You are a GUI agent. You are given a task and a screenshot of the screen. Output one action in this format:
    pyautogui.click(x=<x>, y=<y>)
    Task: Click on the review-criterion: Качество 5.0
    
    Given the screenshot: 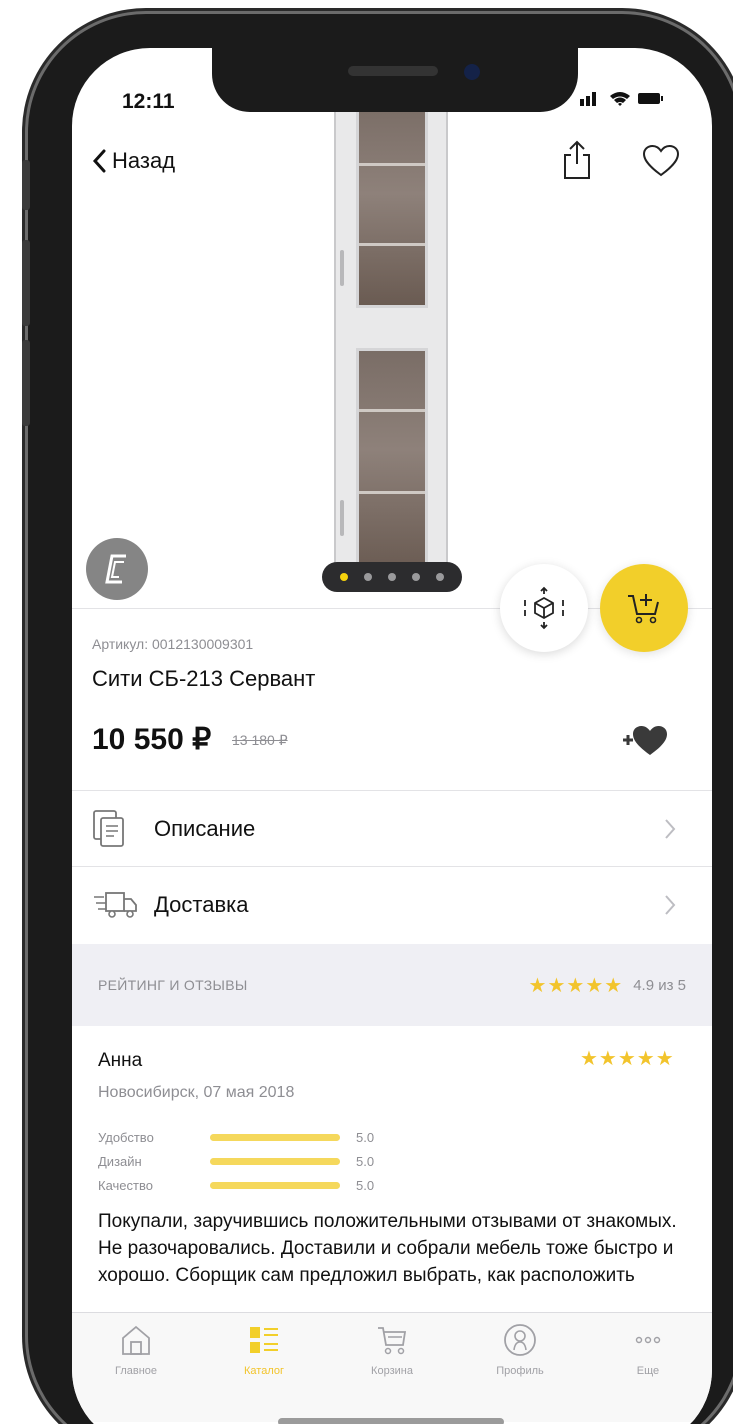 What is the action you would take?
    pyautogui.click(x=258, y=1185)
    